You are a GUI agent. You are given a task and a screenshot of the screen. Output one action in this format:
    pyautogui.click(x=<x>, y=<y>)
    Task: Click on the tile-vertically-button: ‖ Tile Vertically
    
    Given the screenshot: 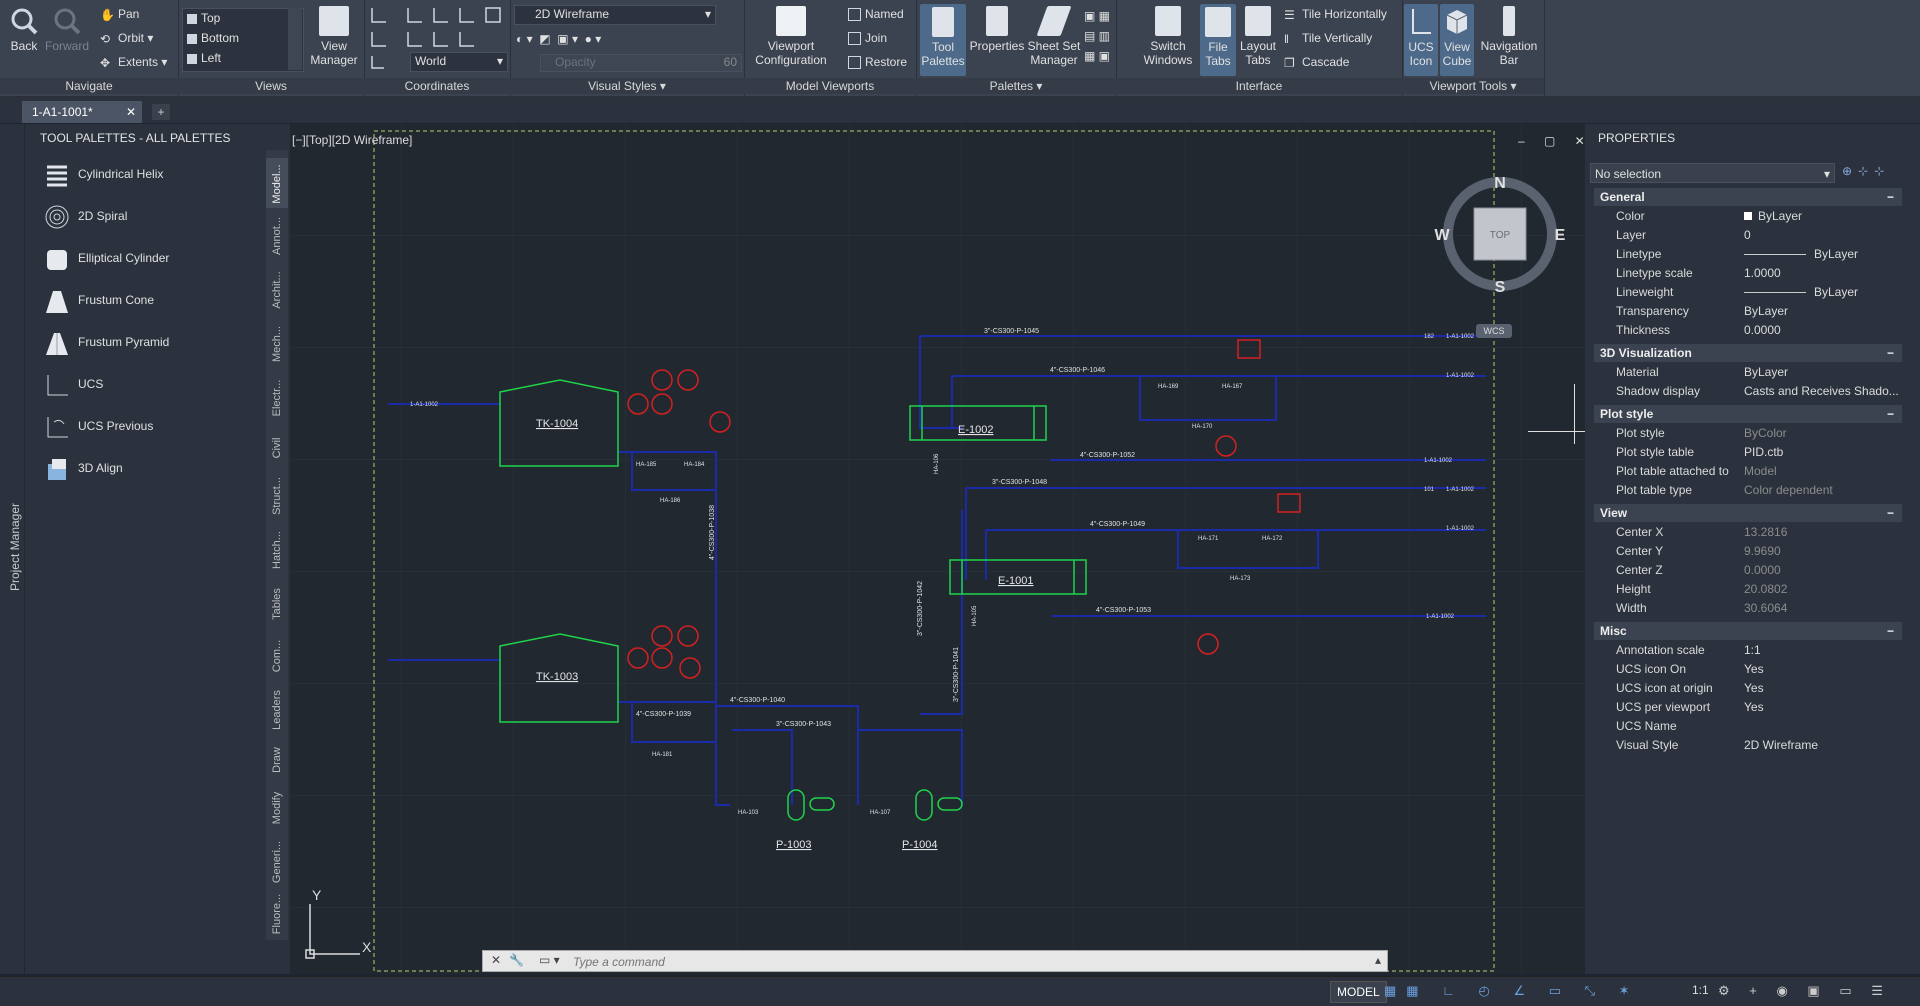 What is the action you would take?
    pyautogui.click(x=1328, y=38)
    